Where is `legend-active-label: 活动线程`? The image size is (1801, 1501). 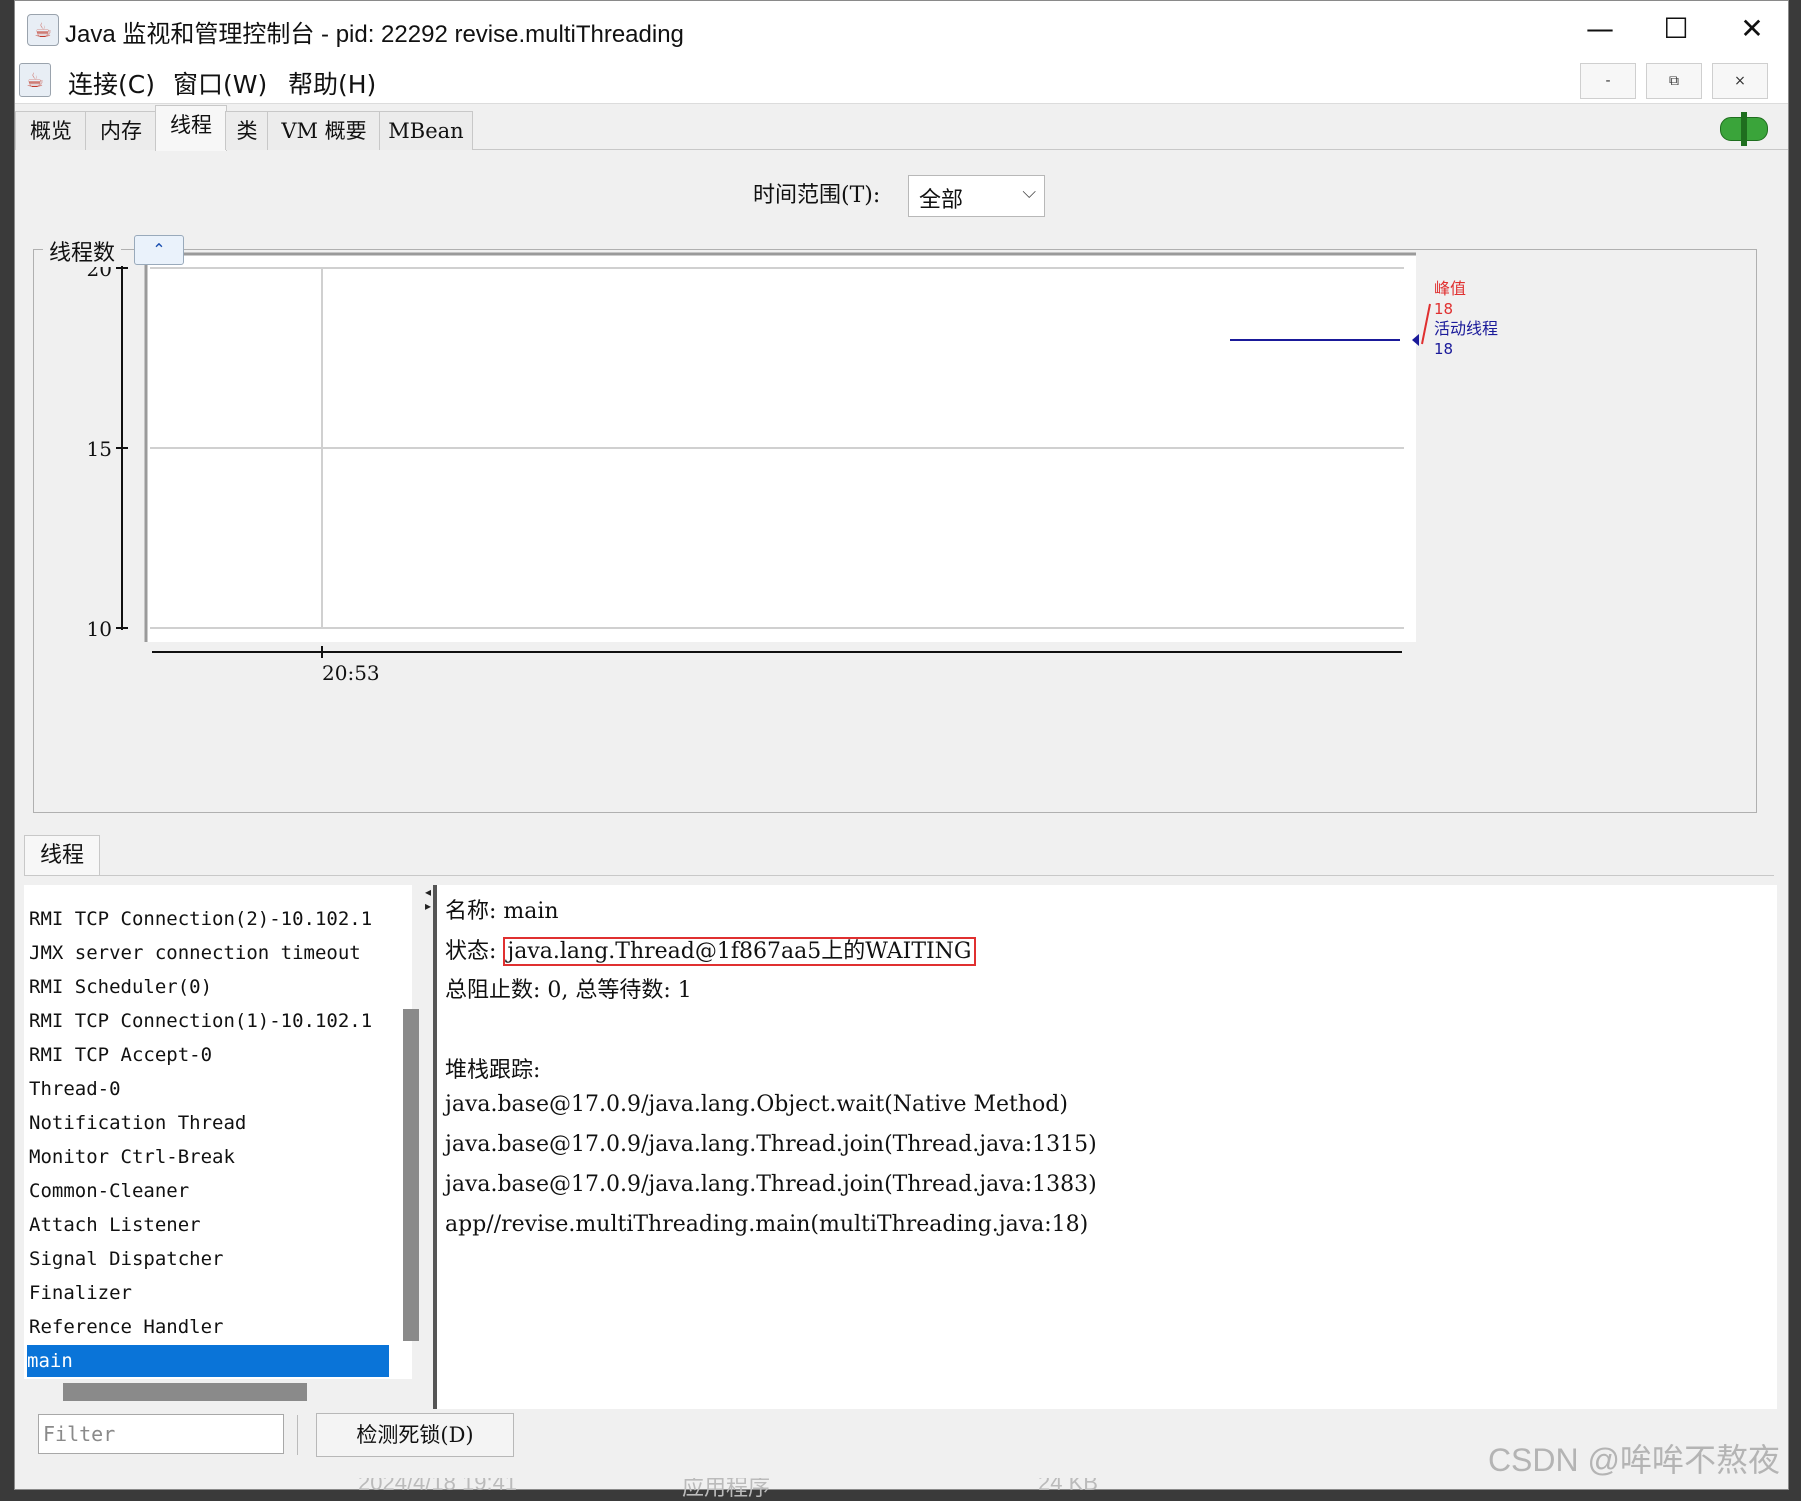 legend-active-label: 活动线程 is located at coordinates (1466, 328).